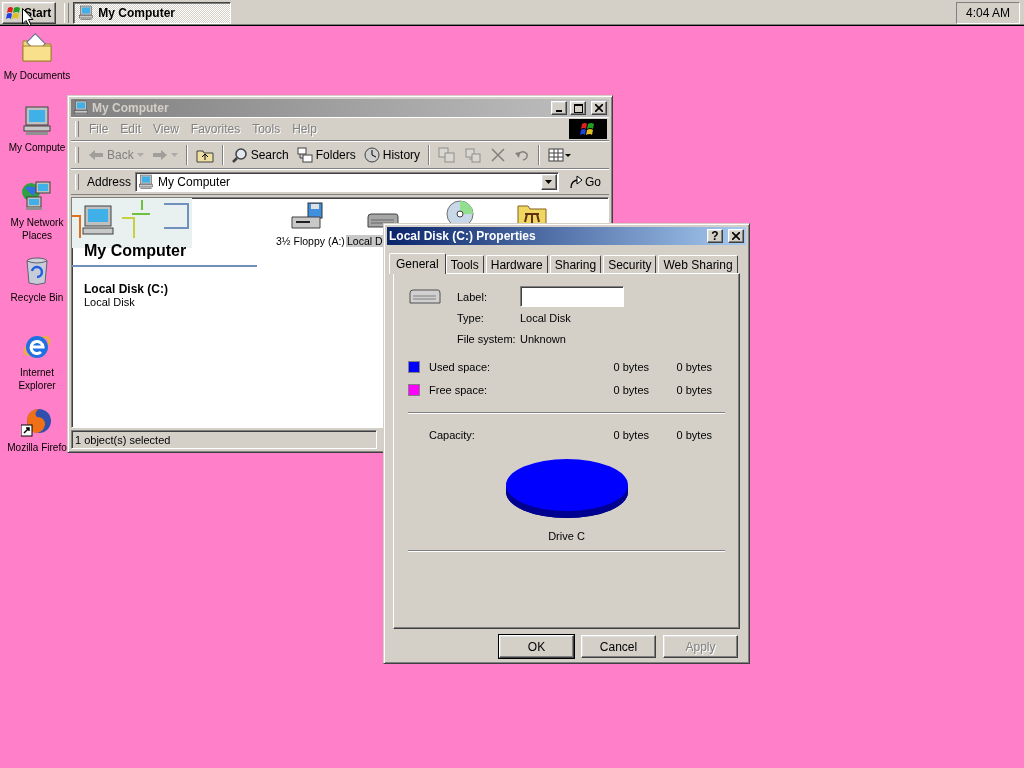 The image size is (1024, 768). Describe the element at coordinates (152, 12) in the screenshot. I see `taskbar-button: My Computer` at that location.